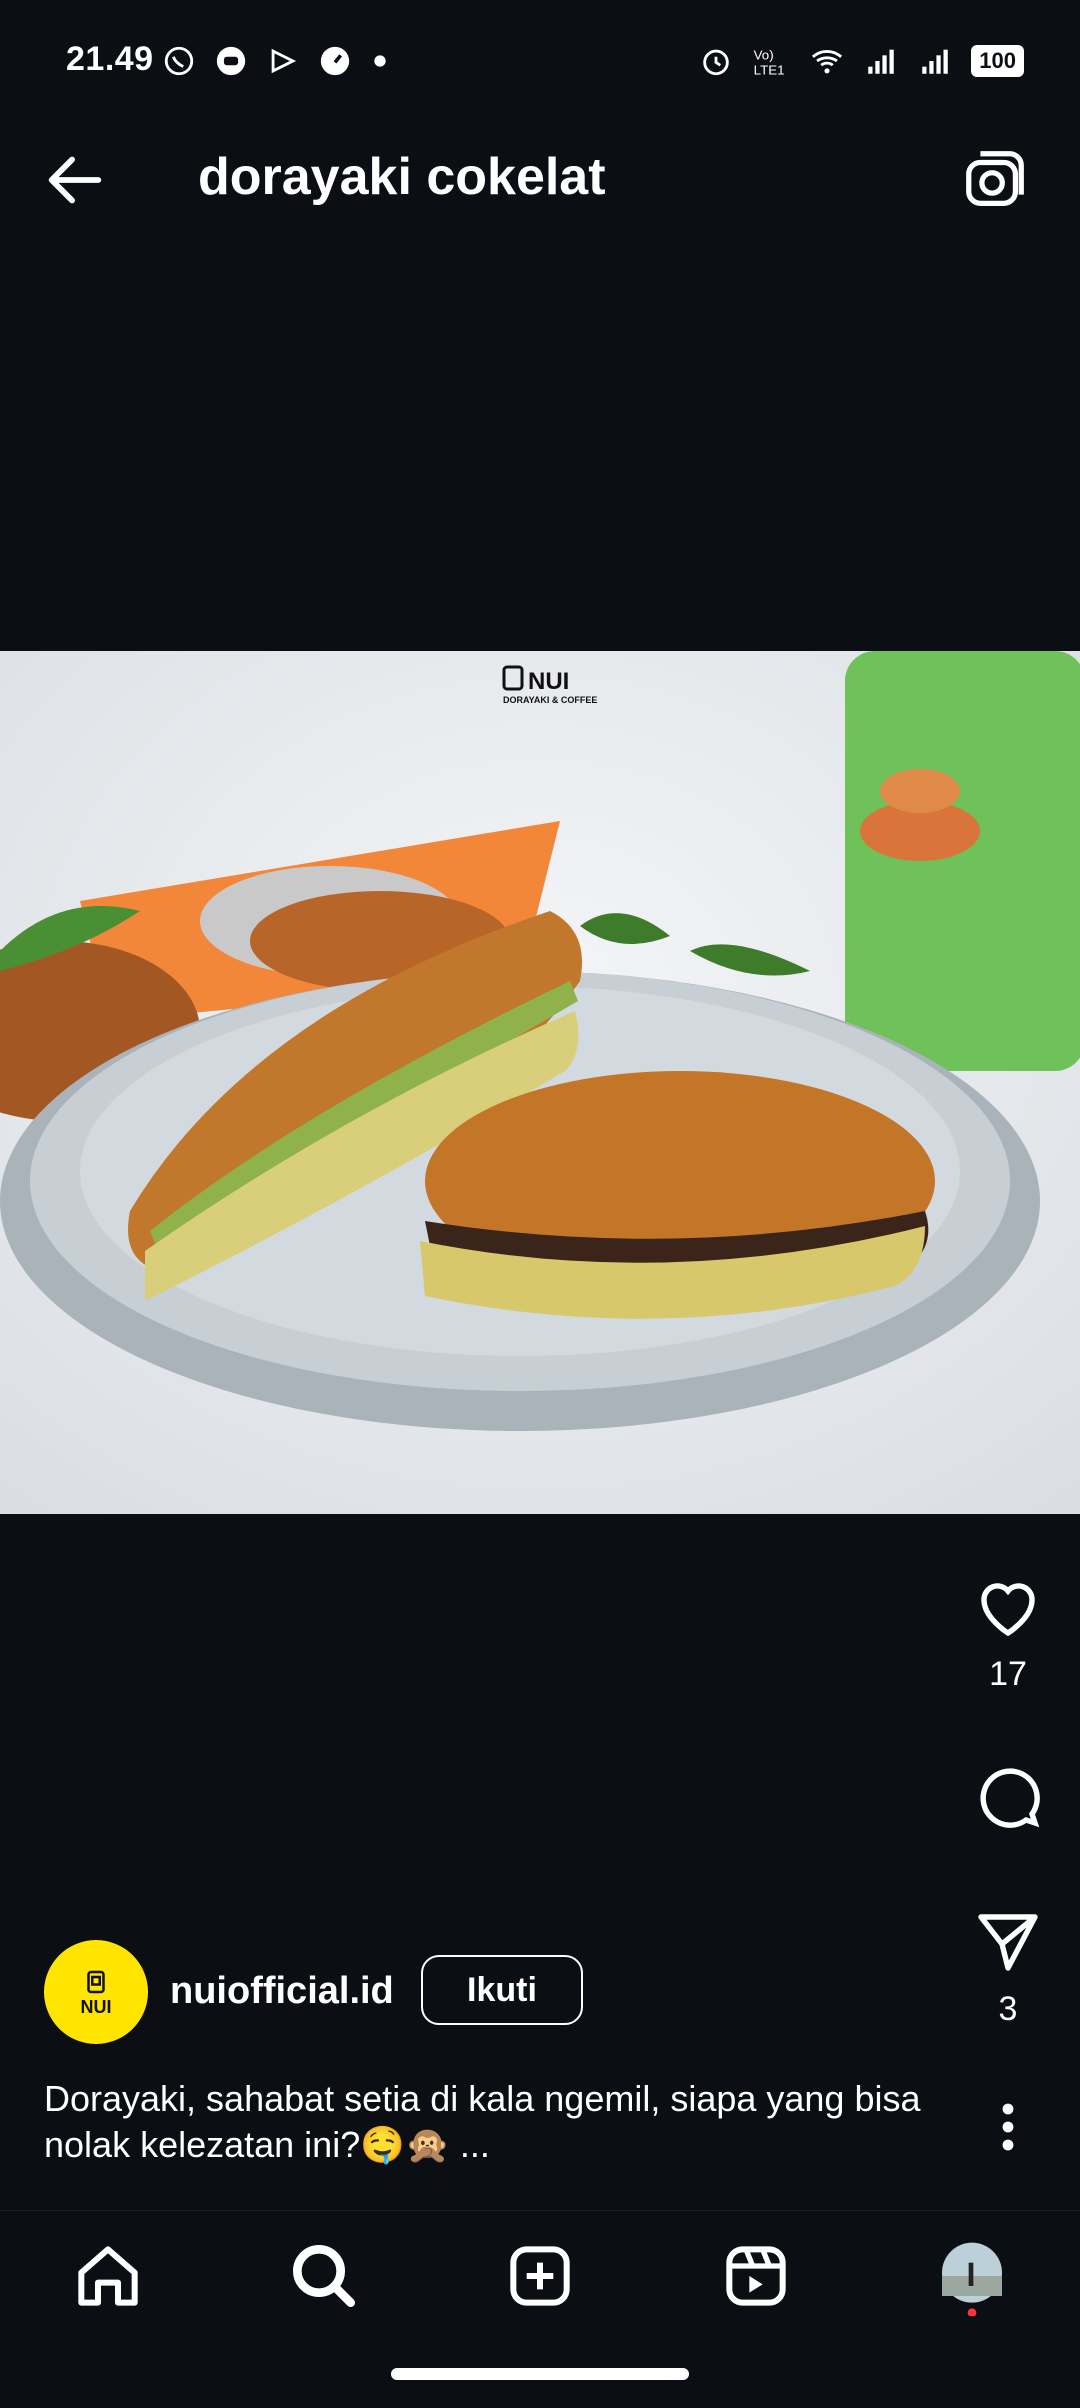  I want to click on arrow-left-icon, so click(75, 180).